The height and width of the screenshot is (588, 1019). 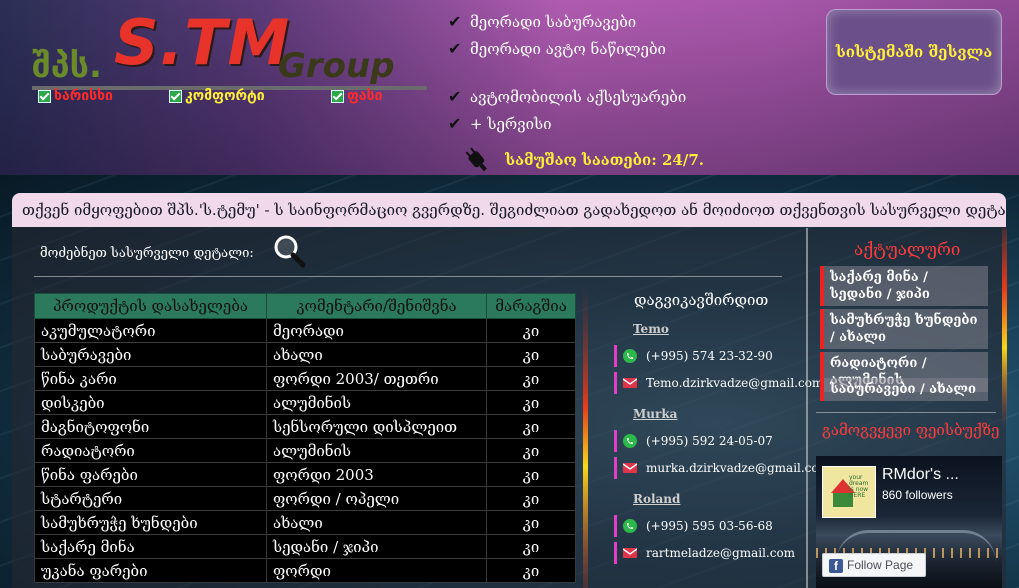 I want to click on table-row: უკანა ფარები ფორდი კი, so click(x=305, y=570).